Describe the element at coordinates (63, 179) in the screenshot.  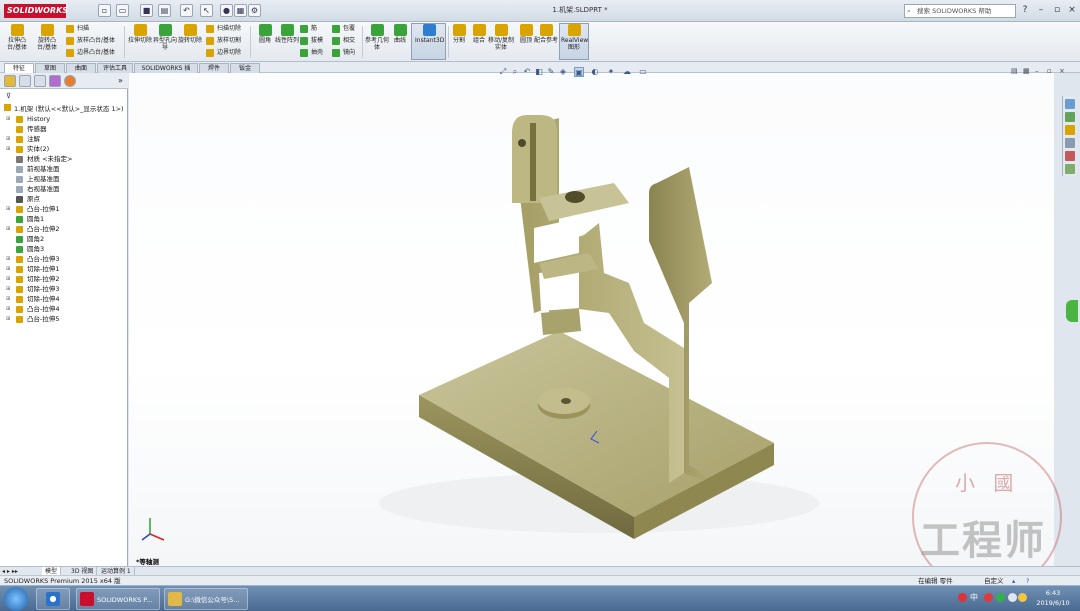
I see `tree-node: 上视基准面` at that location.